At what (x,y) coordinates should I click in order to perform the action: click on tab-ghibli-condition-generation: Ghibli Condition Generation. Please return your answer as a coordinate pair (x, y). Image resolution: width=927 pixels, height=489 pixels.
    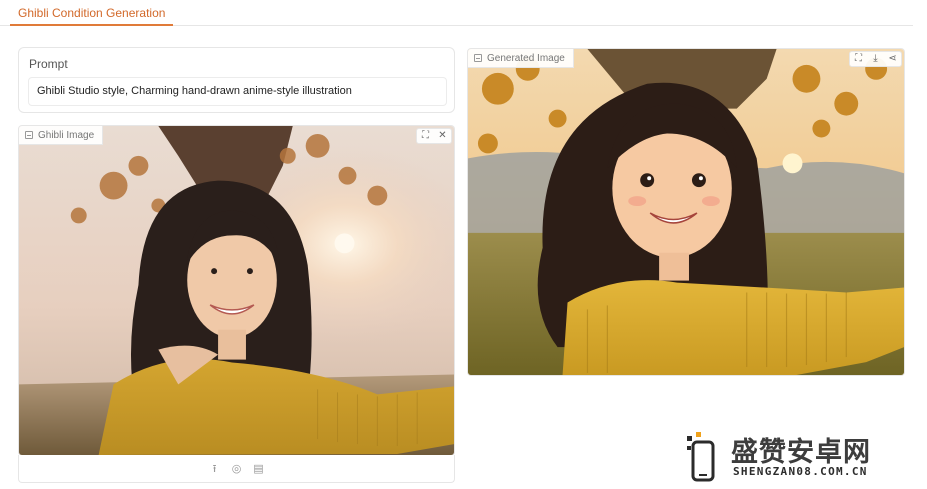
    Looking at the image, I should click on (92, 13).